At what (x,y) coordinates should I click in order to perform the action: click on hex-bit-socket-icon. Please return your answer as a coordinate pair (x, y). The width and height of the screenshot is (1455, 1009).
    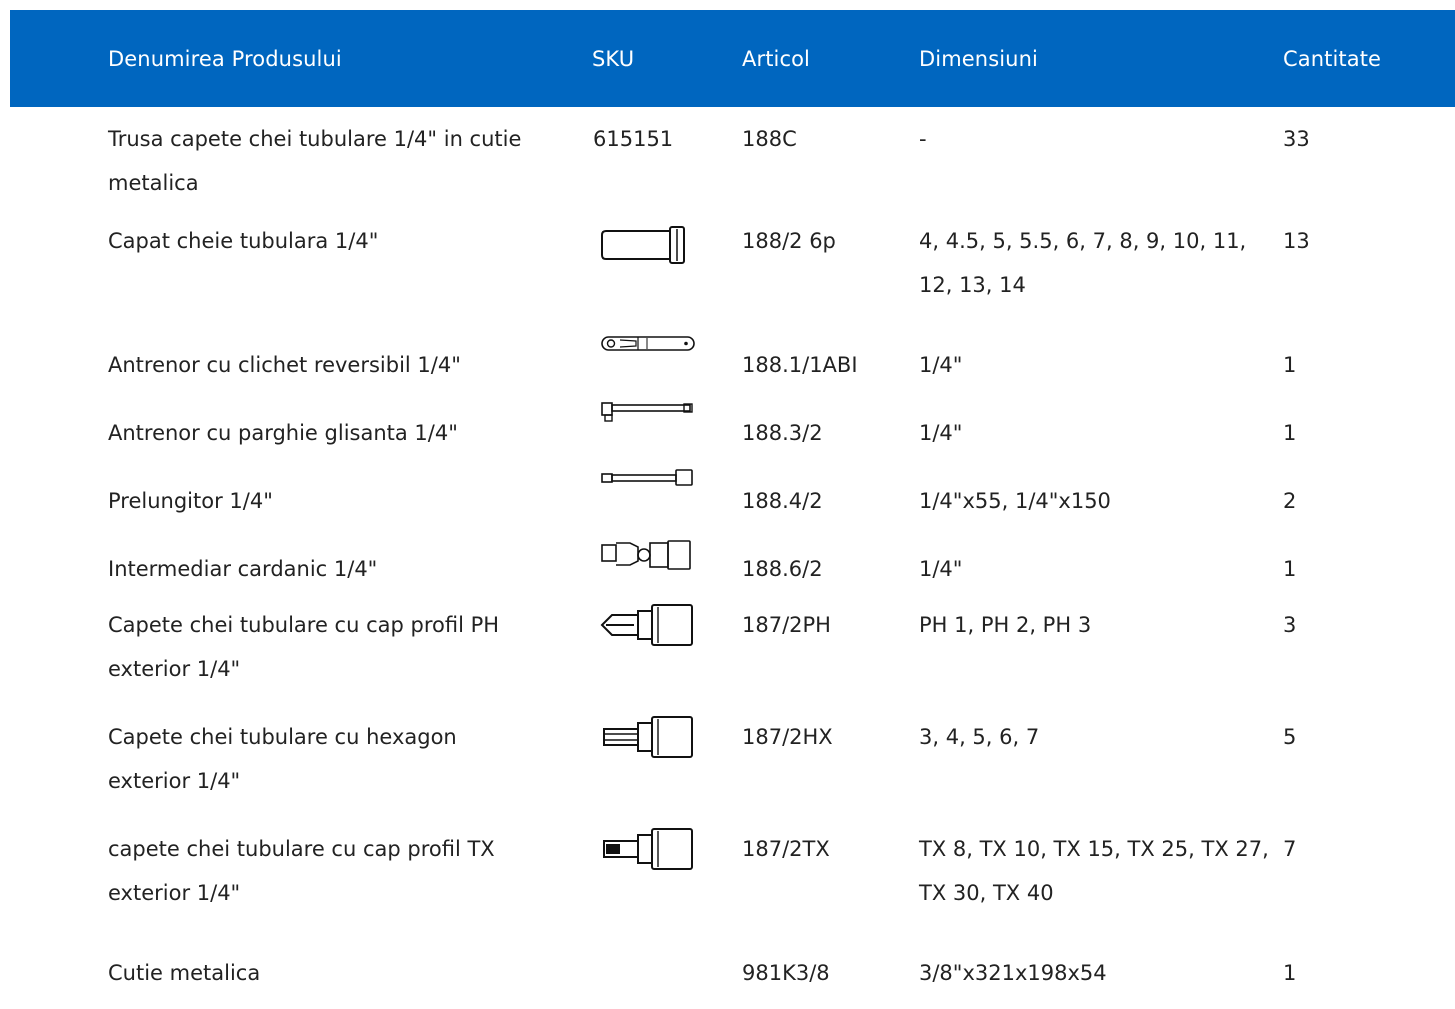
    Looking at the image, I should click on (648, 737).